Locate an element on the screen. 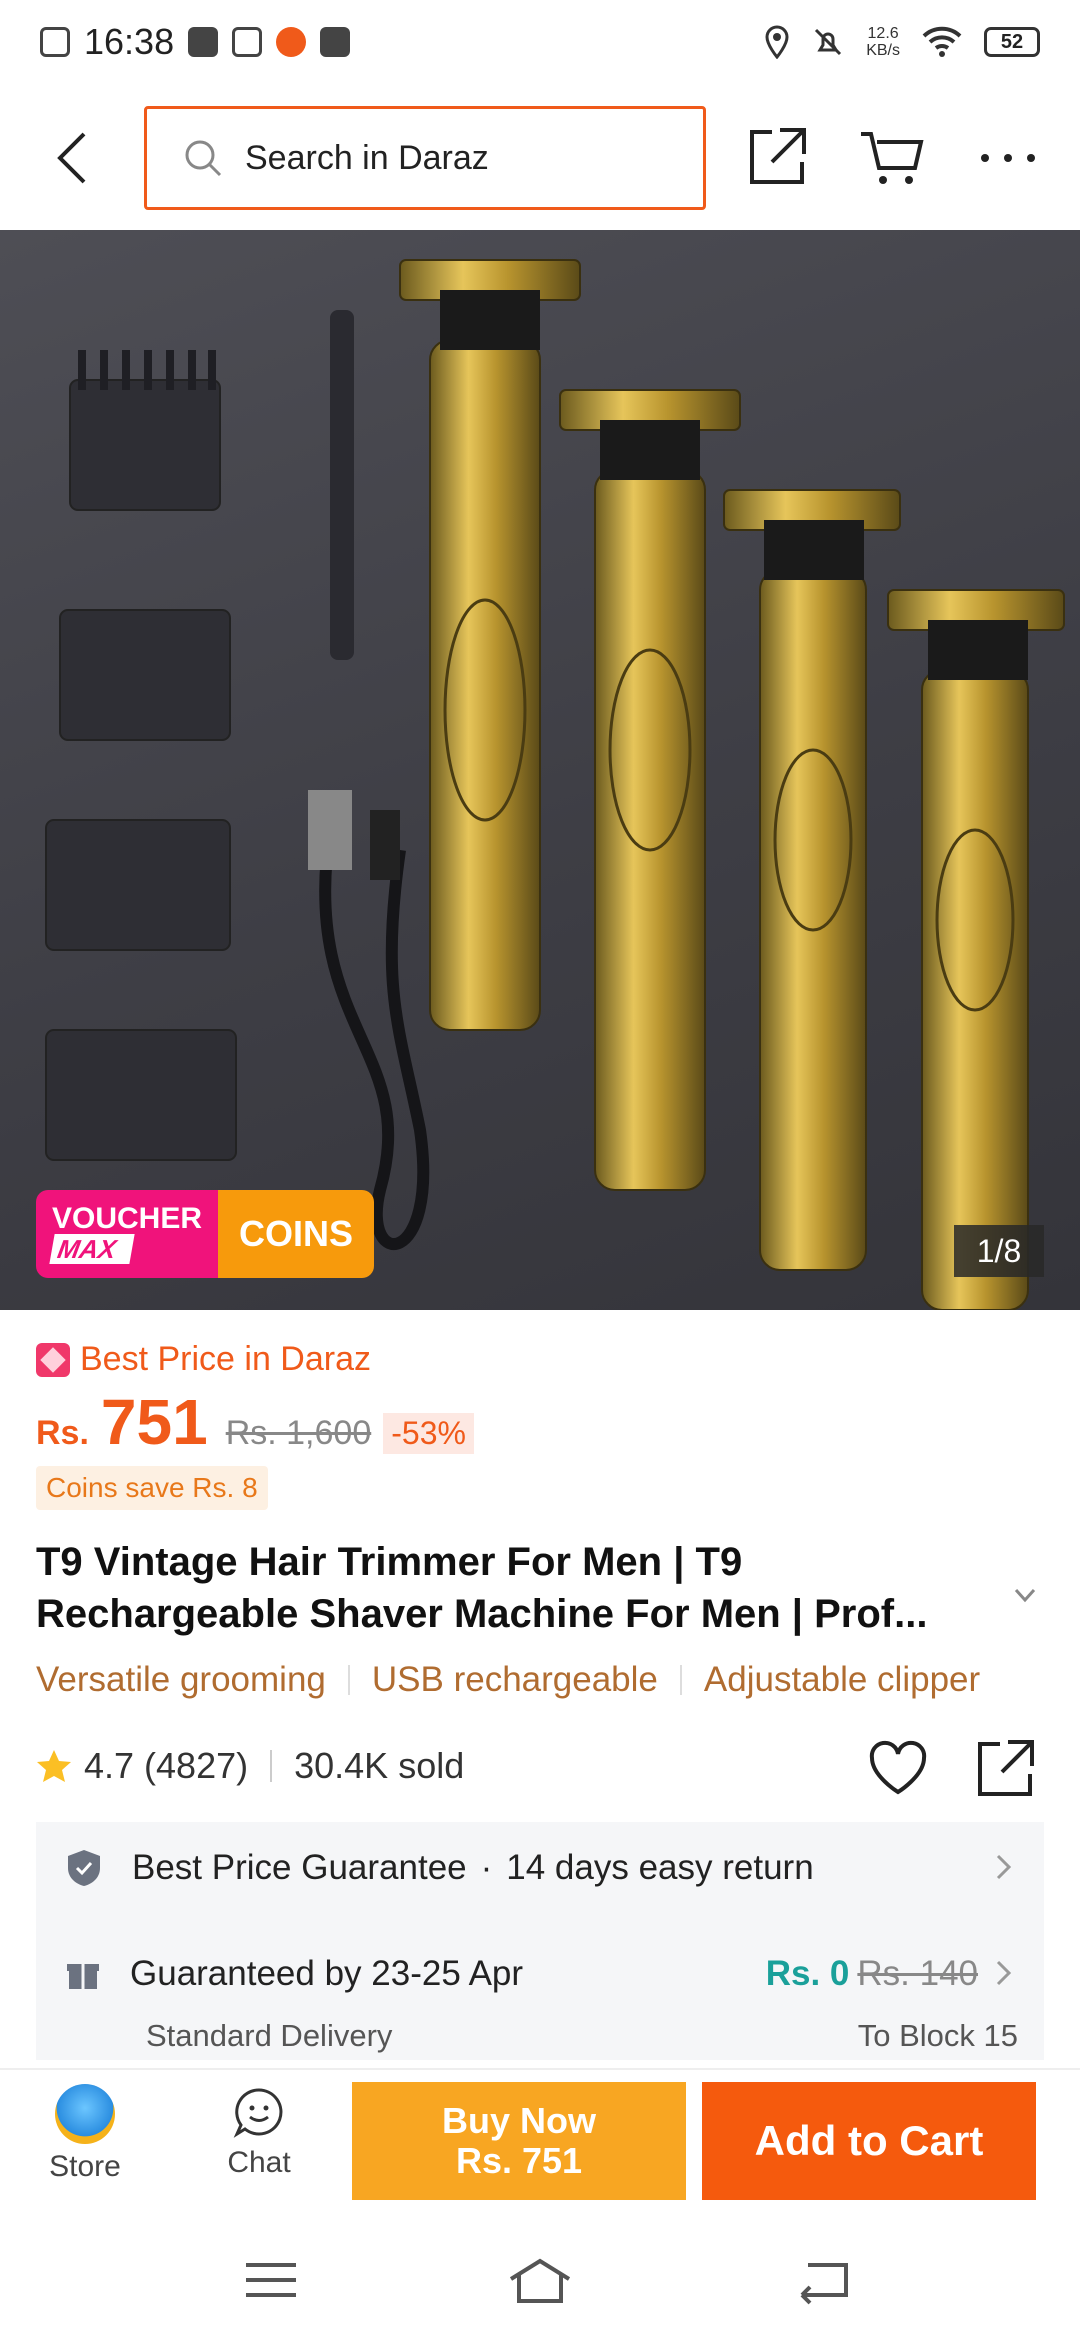  store-label: Store is located at coordinates (85, 2166).